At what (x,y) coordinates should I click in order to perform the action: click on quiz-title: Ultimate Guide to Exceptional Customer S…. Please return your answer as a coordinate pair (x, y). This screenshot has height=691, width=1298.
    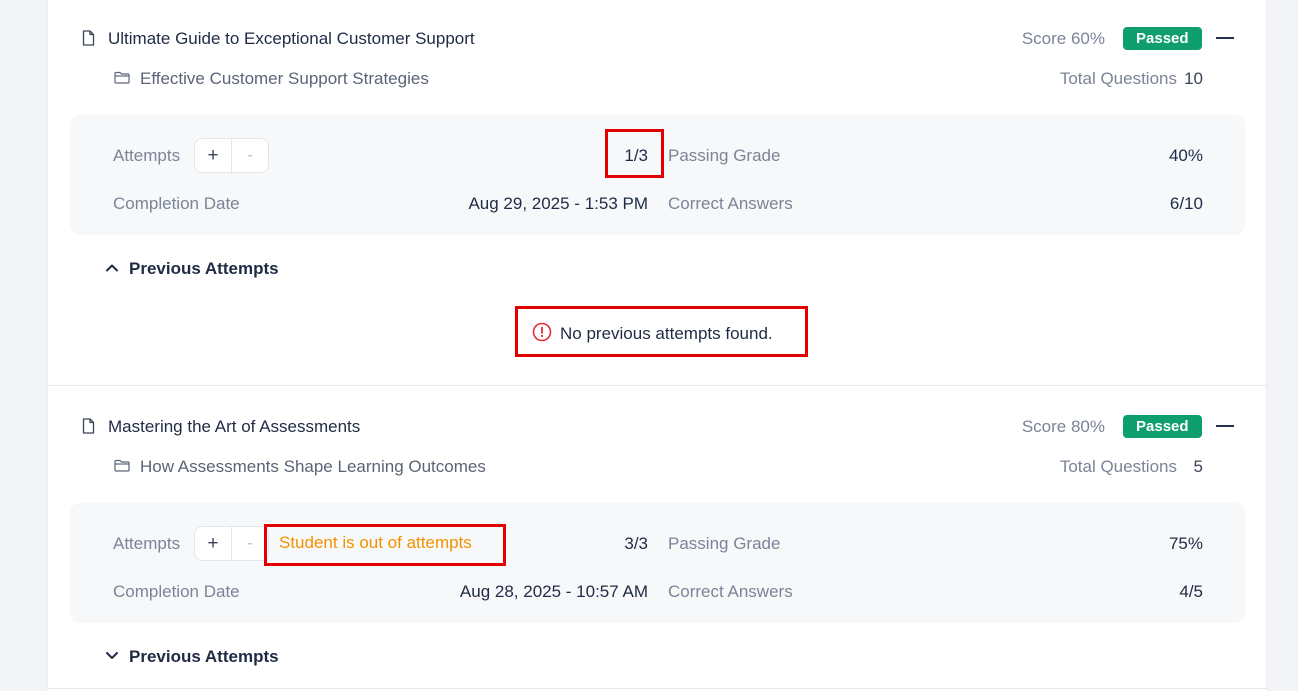
    Looking at the image, I should click on (291, 38).